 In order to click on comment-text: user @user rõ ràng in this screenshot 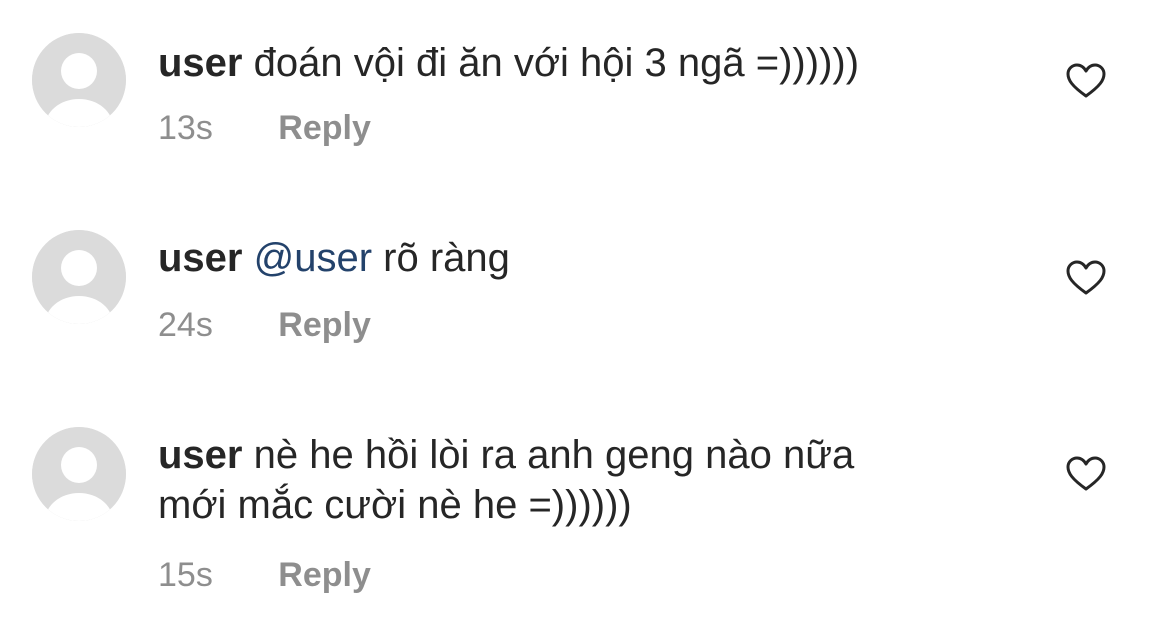, I will do `click(588, 258)`.